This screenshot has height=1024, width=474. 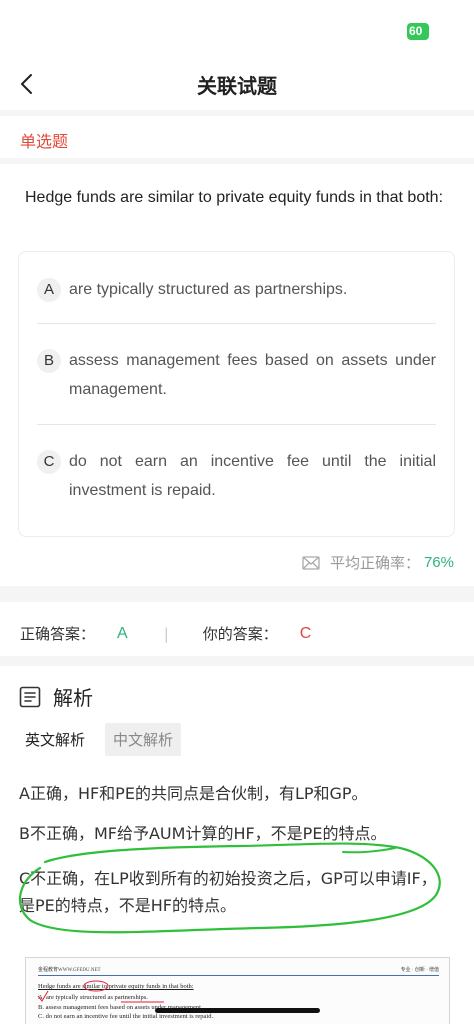 What do you see at coordinates (49, 462) in the screenshot?
I see `option-letter: C` at bounding box center [49, 462].